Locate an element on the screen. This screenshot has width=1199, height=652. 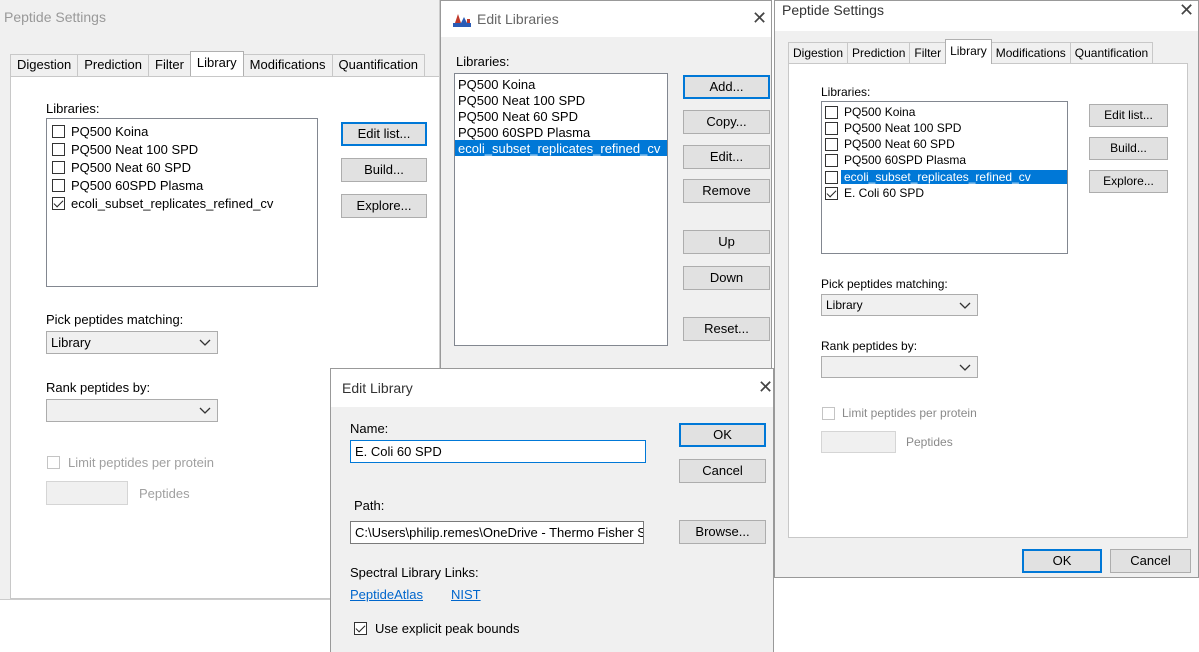
rank-peptides-label: Rank peptides by: is located at coordinates (869, 346).